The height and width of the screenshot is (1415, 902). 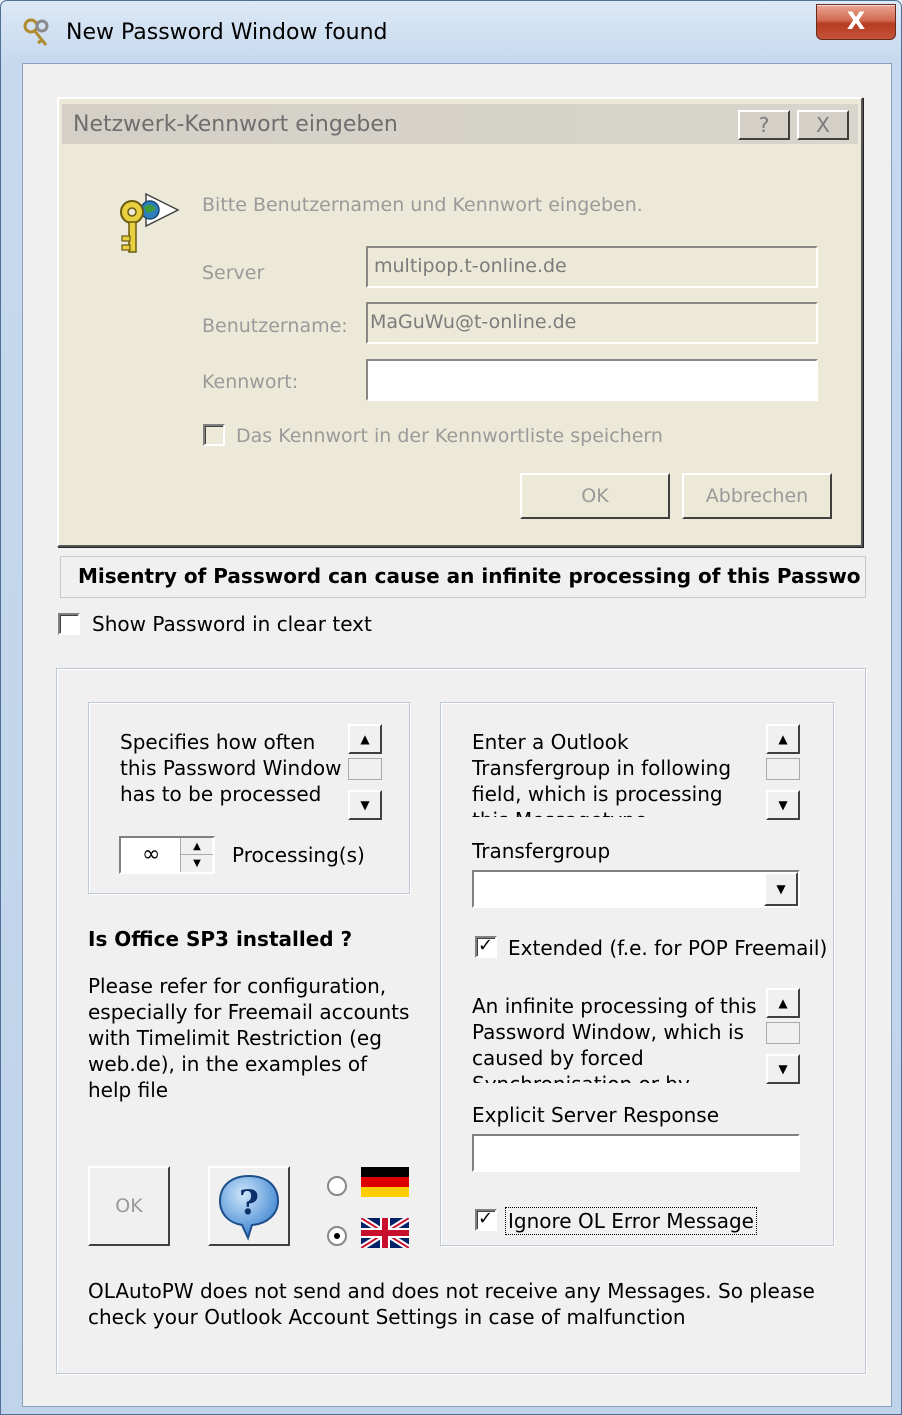 I want to click on chevron-down-icon: ▼, so click(x=781, y=889).